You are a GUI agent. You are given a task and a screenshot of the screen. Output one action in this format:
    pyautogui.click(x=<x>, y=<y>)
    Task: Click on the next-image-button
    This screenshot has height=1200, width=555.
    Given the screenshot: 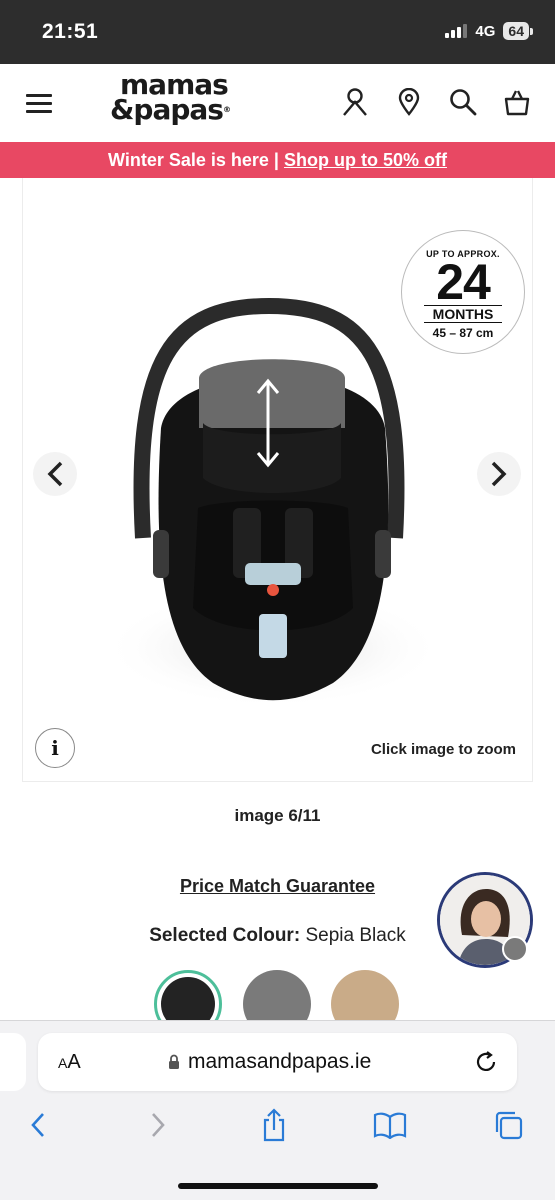 What is the action you would take?
    pyautogui.click(x=499, y=474)
    